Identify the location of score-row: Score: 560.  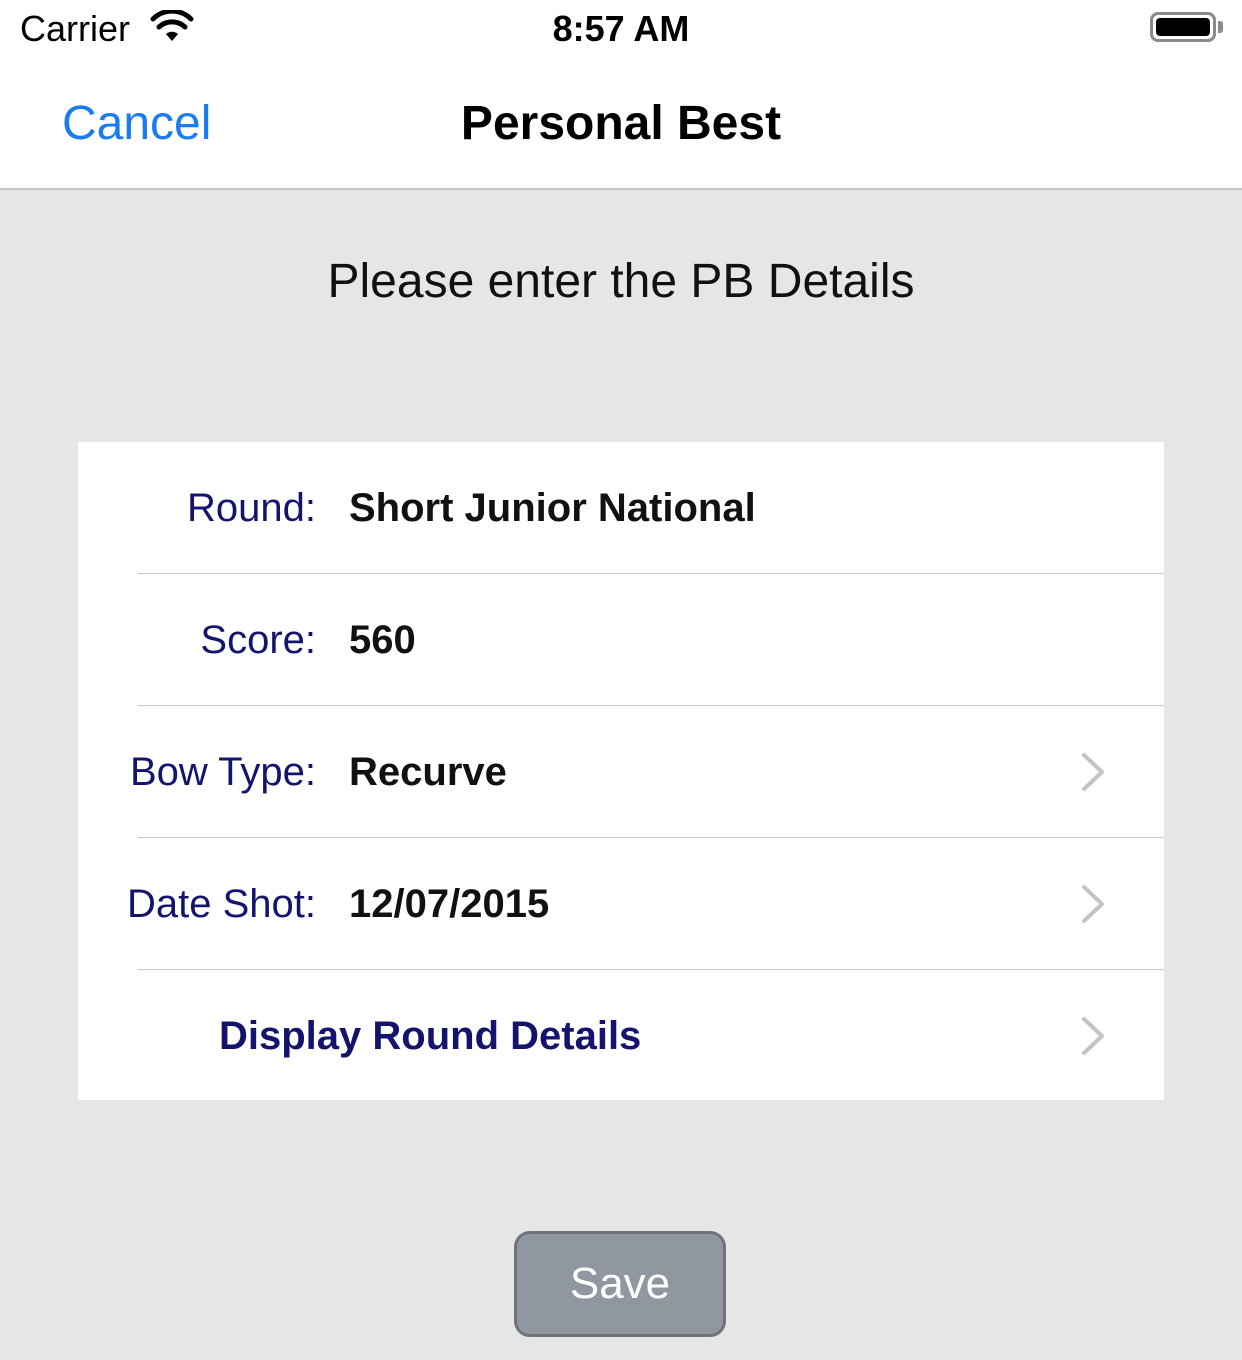
(621, 640).